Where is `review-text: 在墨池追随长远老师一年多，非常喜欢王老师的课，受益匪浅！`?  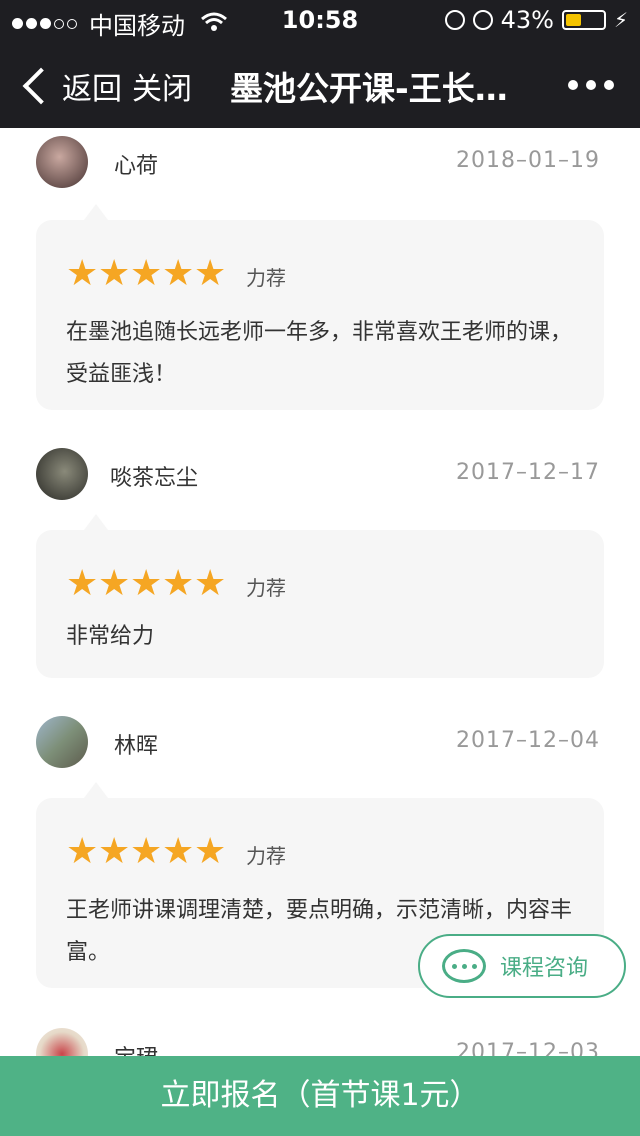 review-text: 在墨池追随长远老师一年多，非常喜欢王老师的课，受益匪浅！ is located at coordinates (319, 353).